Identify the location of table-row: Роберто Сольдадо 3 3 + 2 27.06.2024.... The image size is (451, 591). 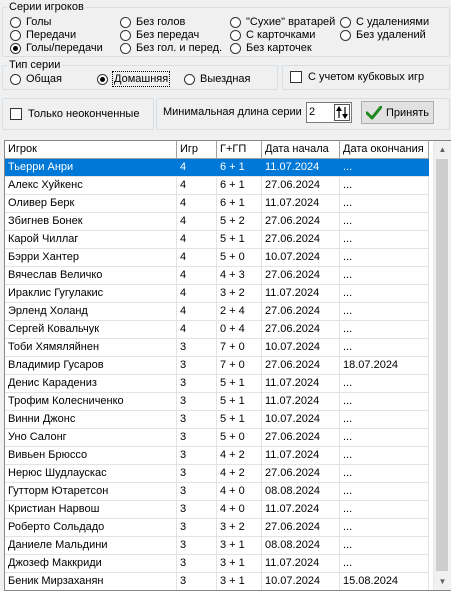
(217, 528).